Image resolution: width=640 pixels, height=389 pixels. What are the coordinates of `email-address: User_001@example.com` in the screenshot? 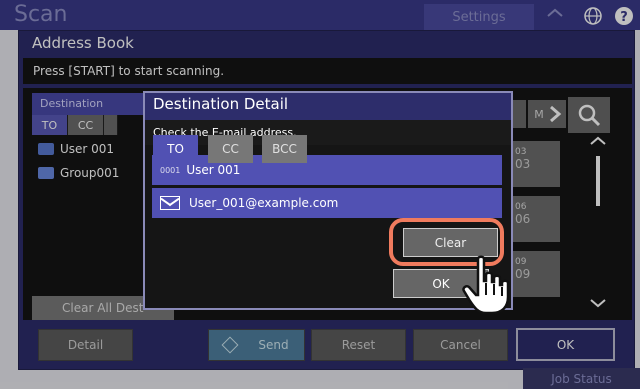 It's located at (264, 203).